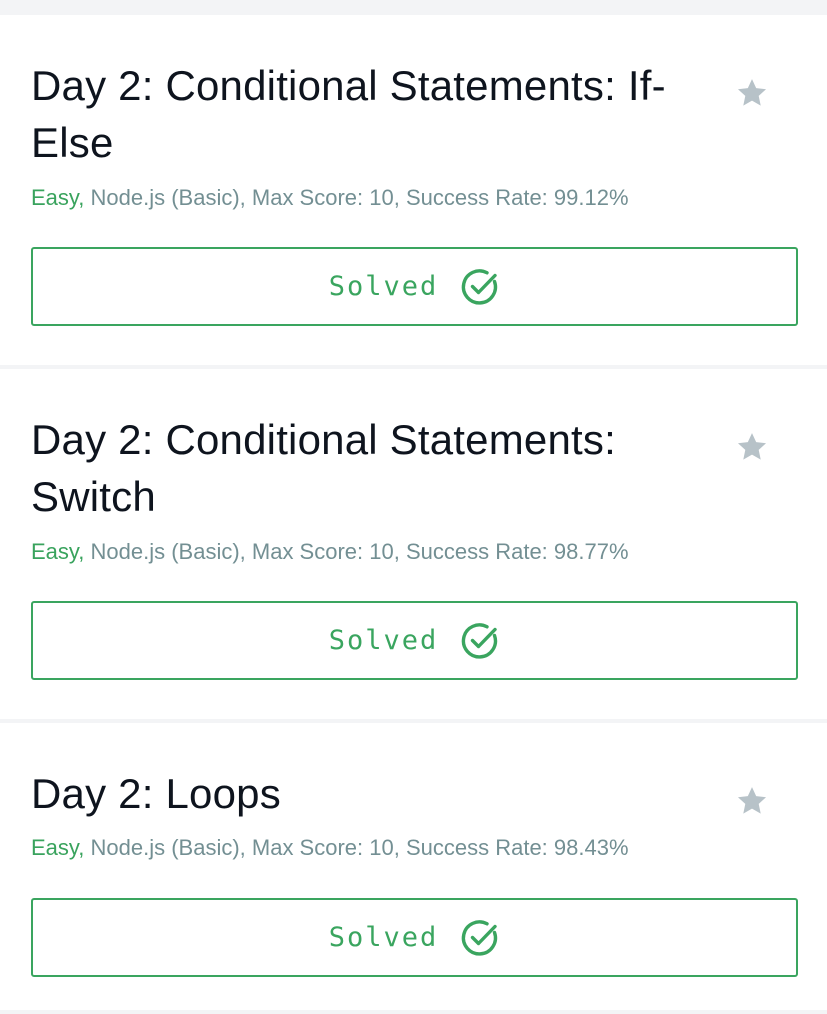 The image size is (827, 1014). Describe the element at coordinates (72, 142) in the screenshot. I see `challenge-title-line-2: Else` at that location.